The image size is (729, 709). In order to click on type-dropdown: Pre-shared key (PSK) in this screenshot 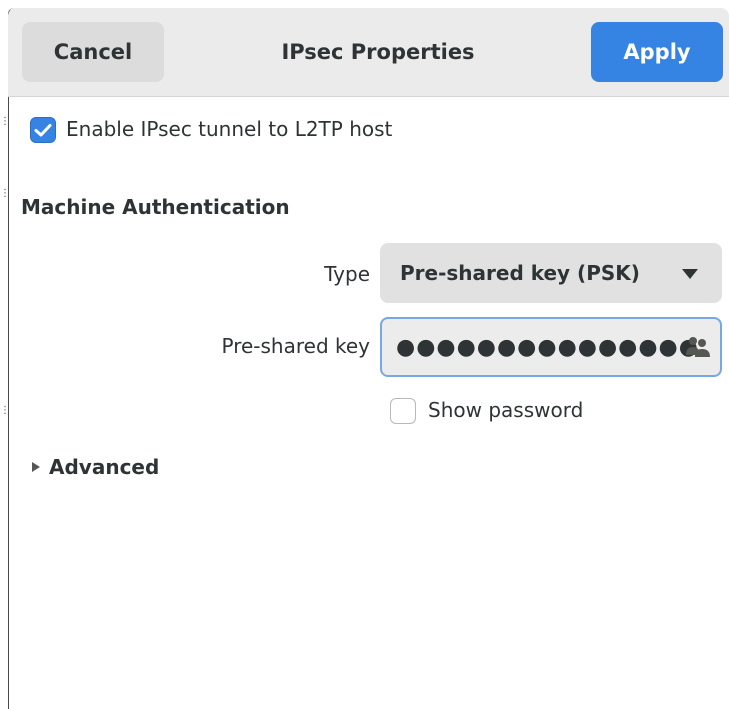, I will do `click(551, 273)`.